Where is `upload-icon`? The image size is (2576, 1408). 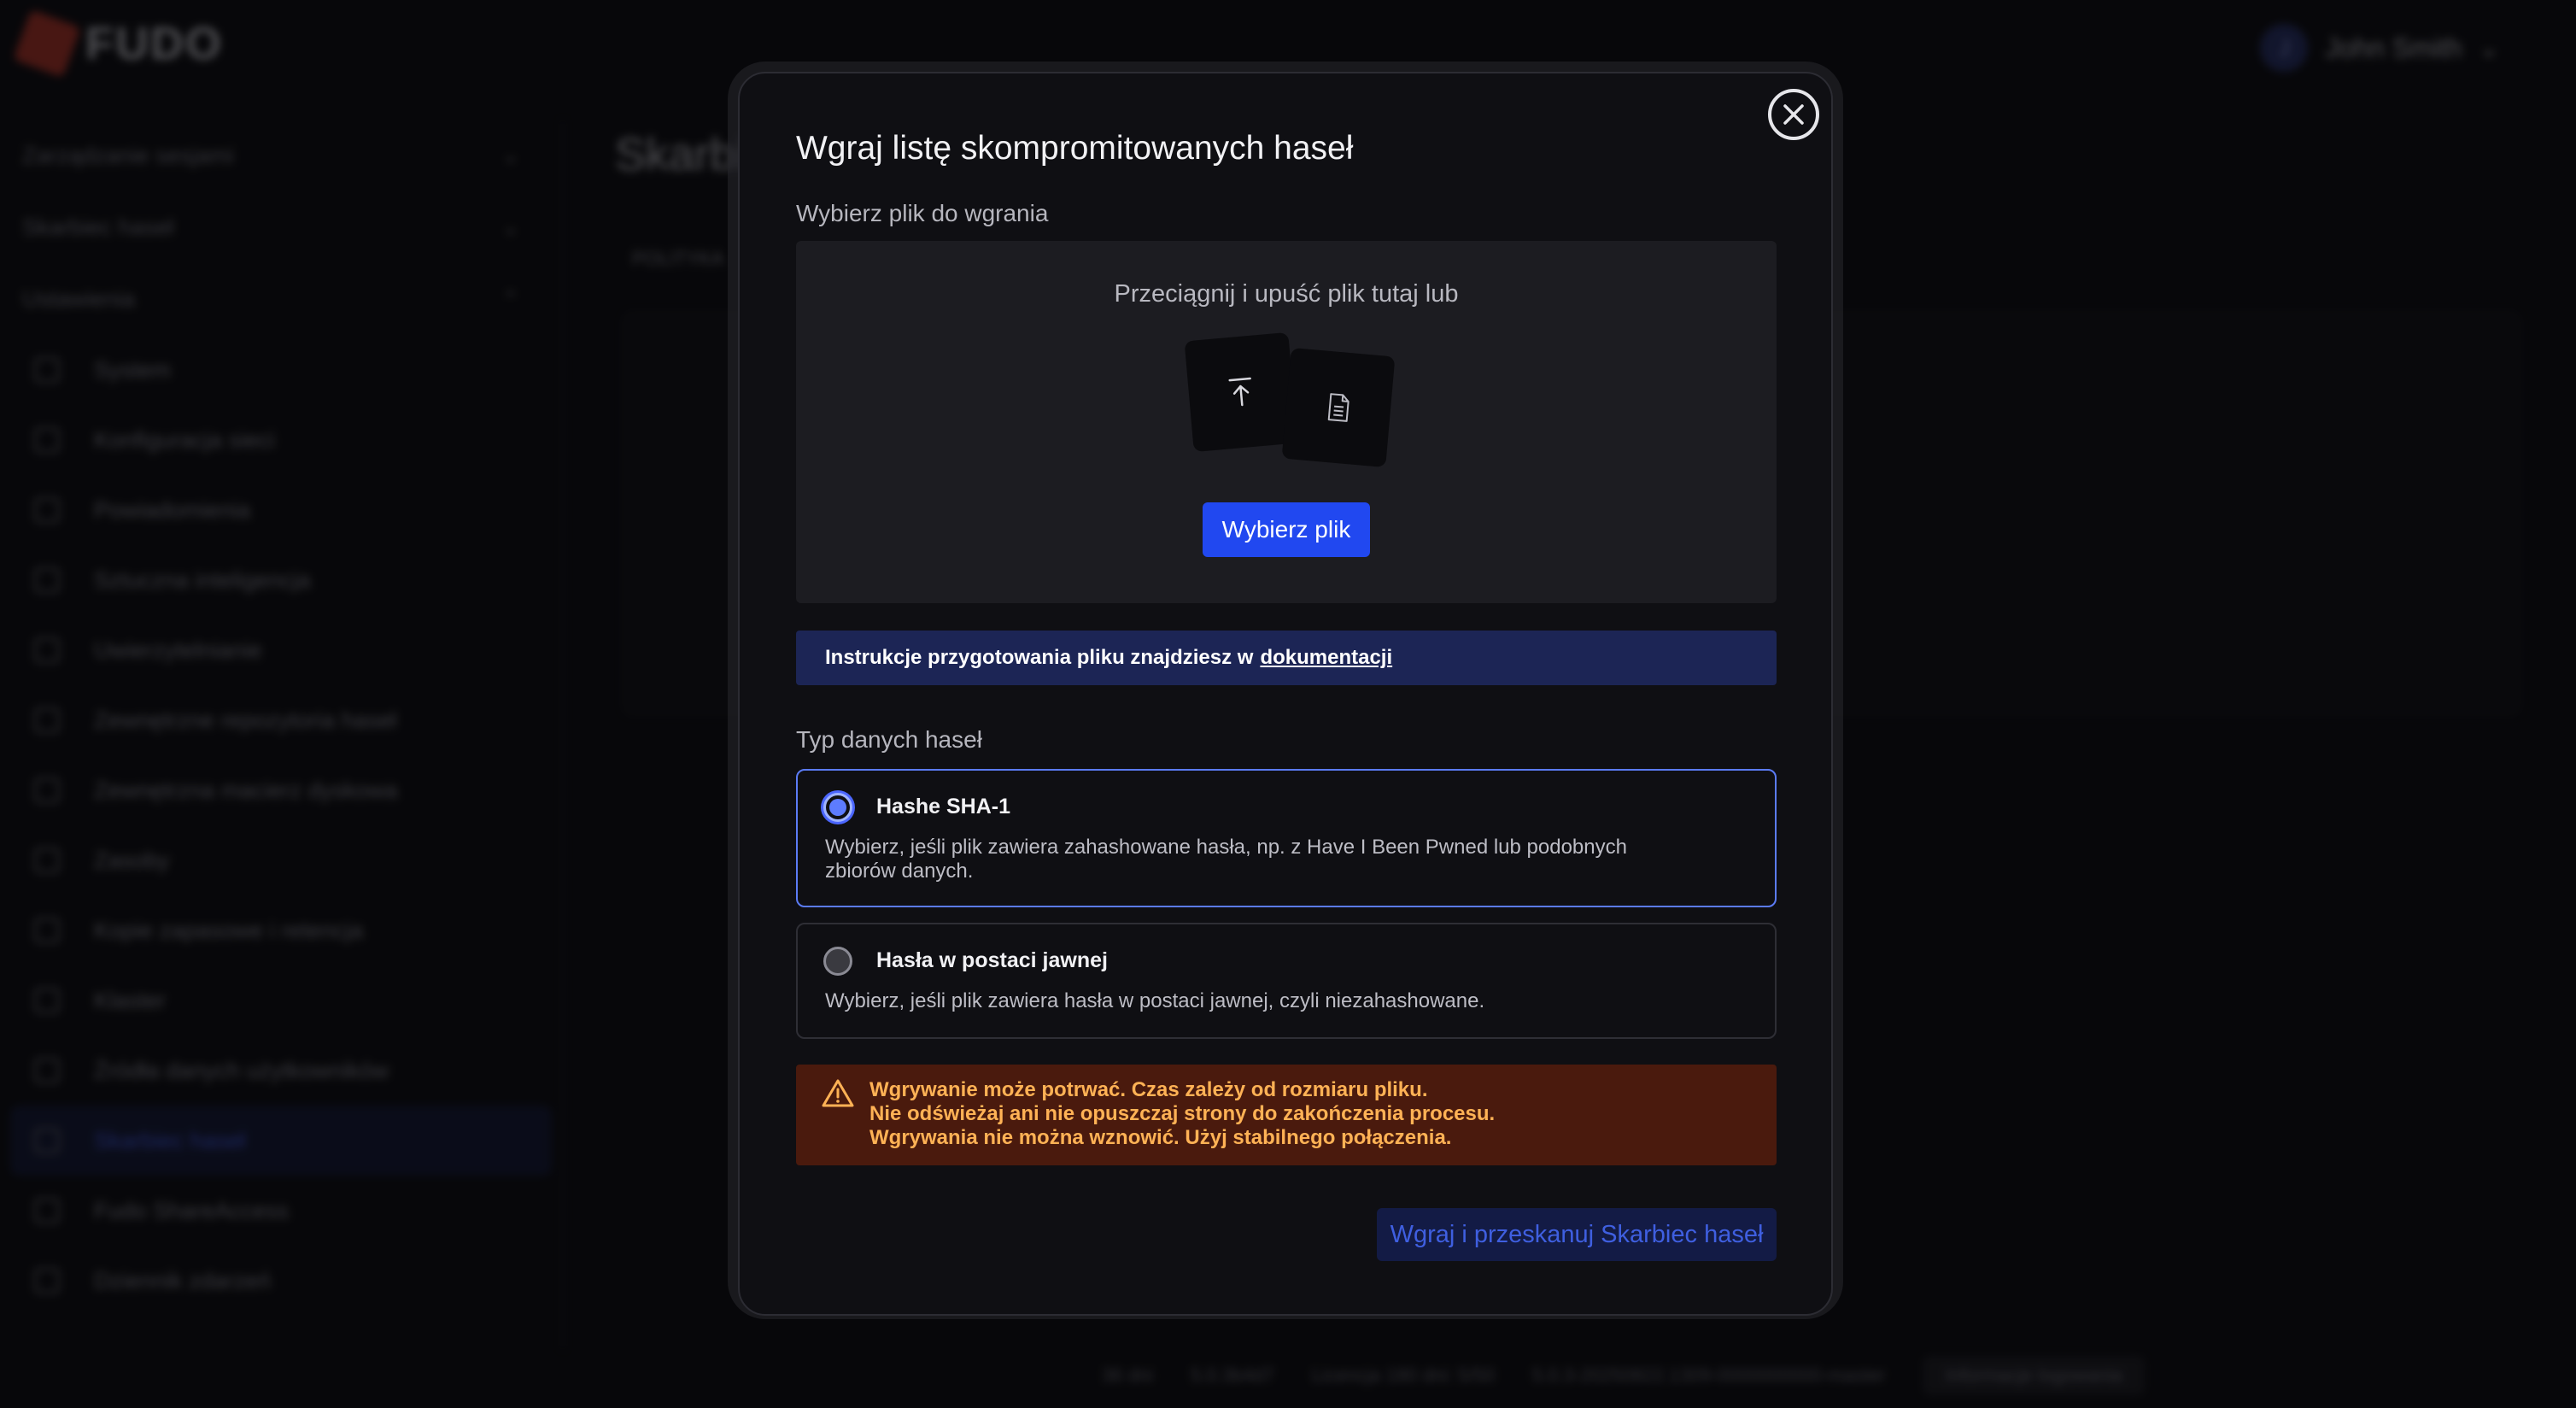
upload-icon is located at coordinates (1239, 392).